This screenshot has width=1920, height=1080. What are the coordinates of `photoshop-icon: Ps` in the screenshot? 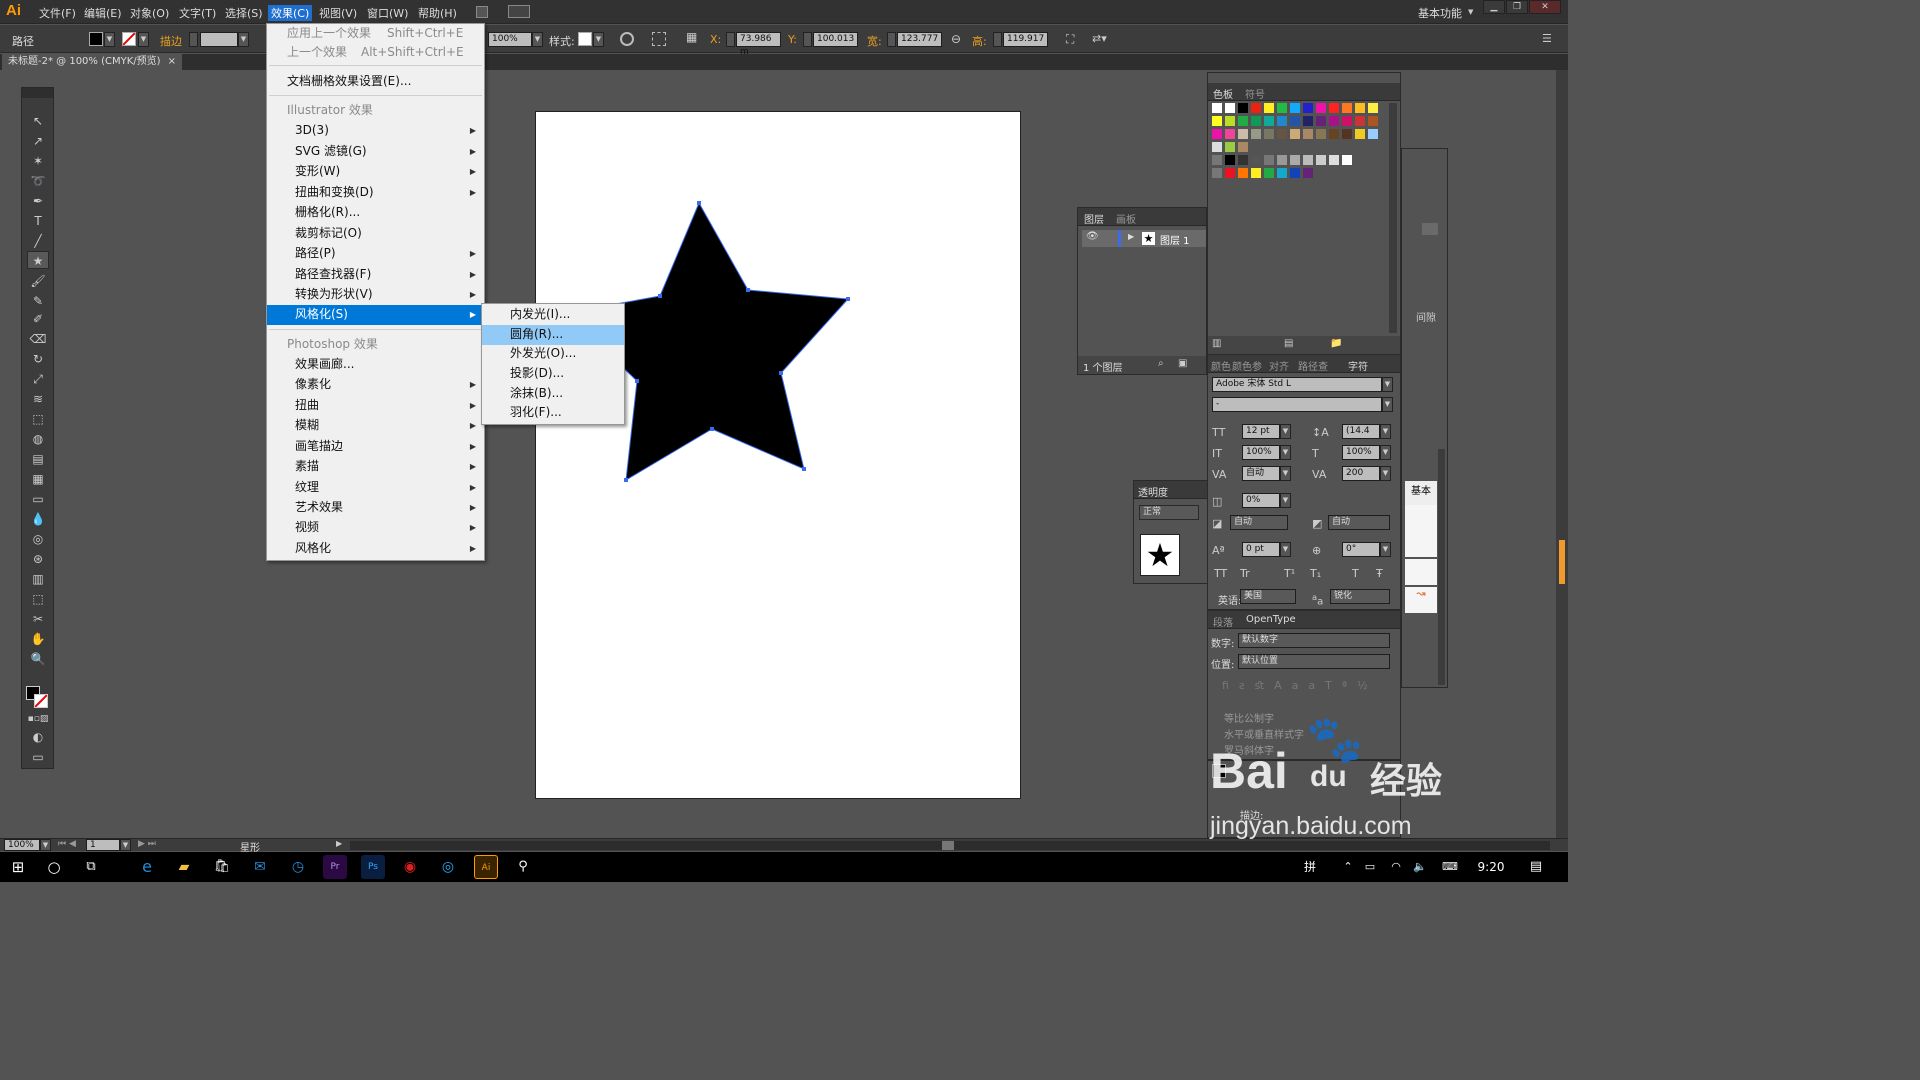 It's located at (373, 867).